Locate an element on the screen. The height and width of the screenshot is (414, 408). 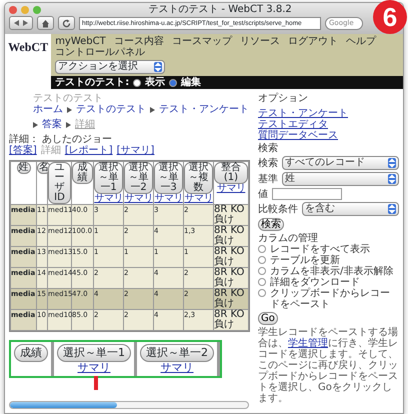
section-heading: オプション is located at coordinates (283, 98).